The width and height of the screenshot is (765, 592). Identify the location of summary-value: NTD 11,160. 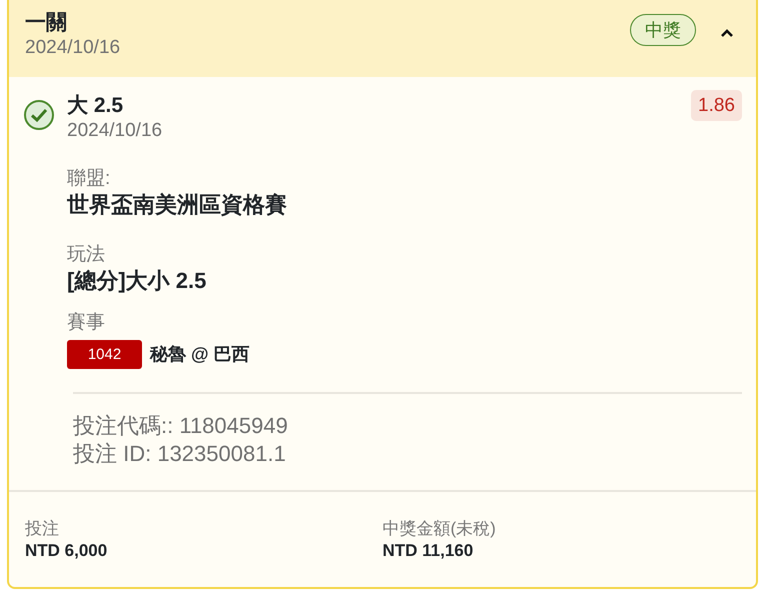
(428, 551).